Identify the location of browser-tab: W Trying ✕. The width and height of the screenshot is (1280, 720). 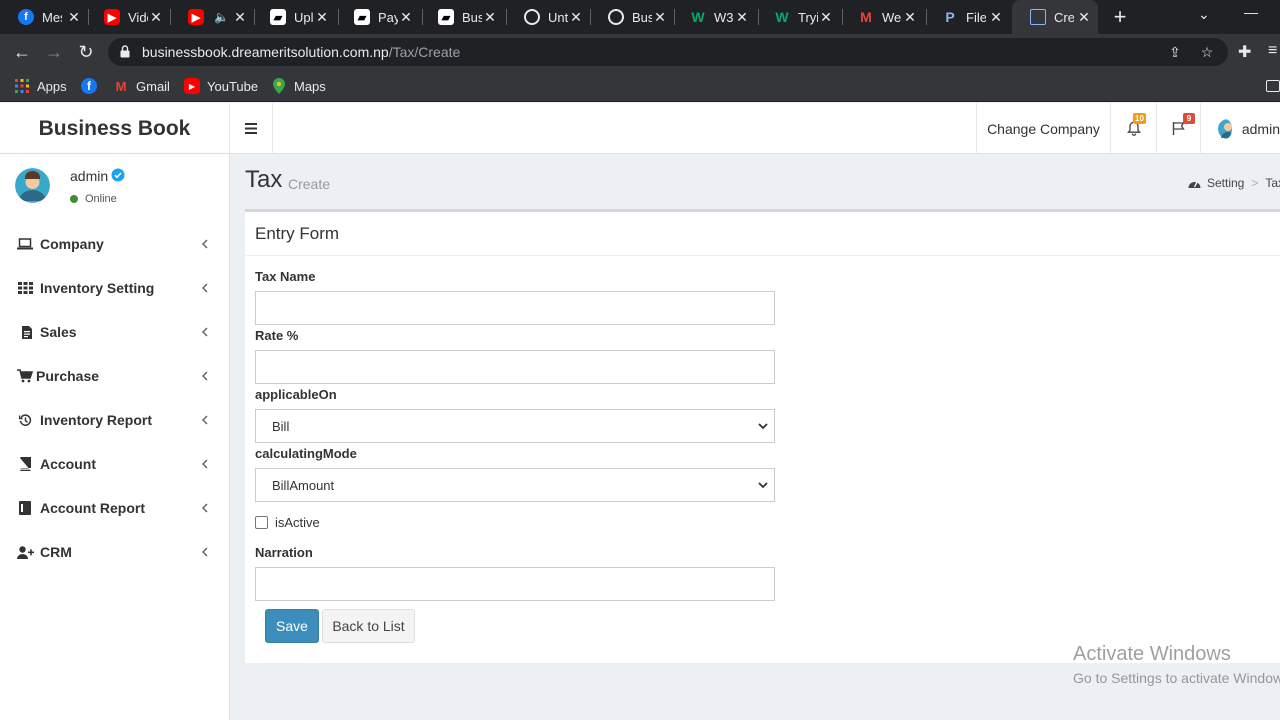
(798, 17).